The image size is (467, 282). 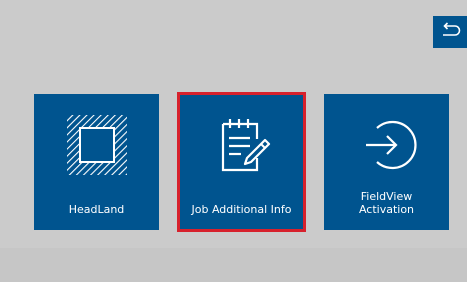 What do you see at coordinates (386, 203) in the screenshot?
I see `tile-fieldview-activation-label: FieldView Activation` at bounding box center [386, 203].